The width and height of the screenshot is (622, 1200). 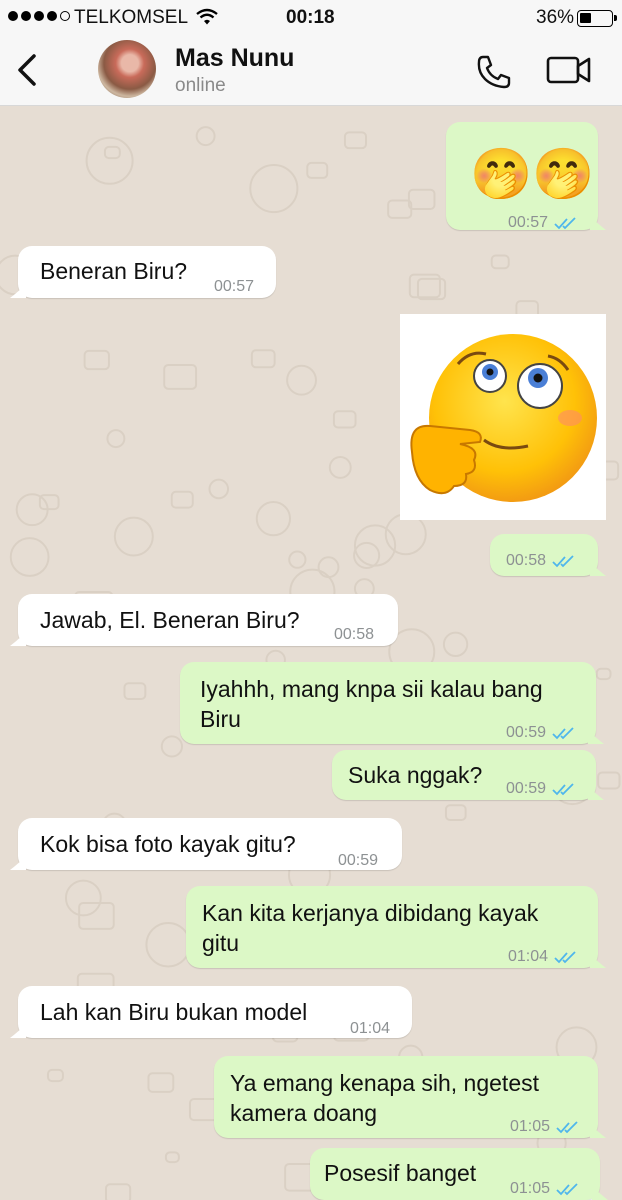 What do you see at coordinates (27, 70) in the screenshot?
I see `chevron-left-icon` at bounding box center [27, 70].